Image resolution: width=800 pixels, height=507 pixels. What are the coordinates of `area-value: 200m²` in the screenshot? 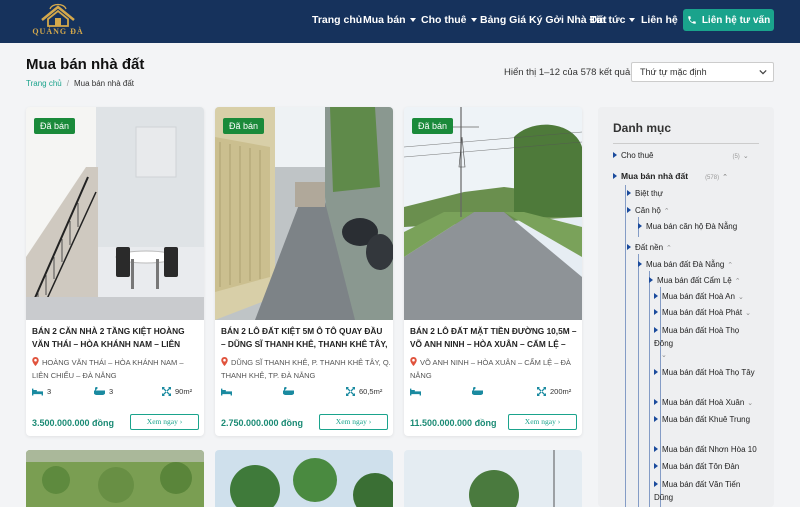 It's located at (554, 391).